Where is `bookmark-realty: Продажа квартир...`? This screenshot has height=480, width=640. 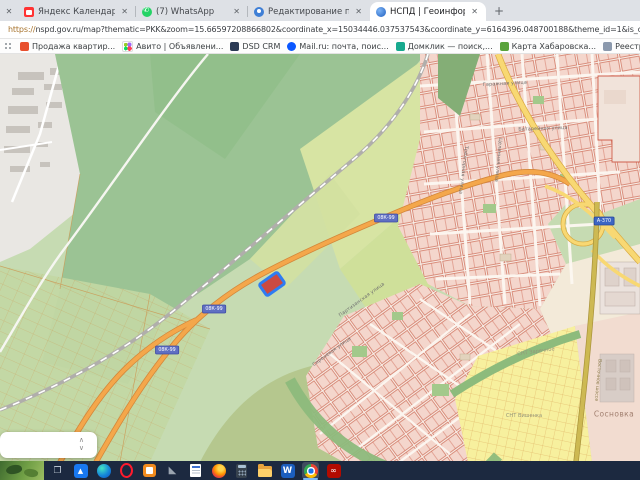
bookmark-realty: Продажа квартир... is located at coordinates (68, 46).